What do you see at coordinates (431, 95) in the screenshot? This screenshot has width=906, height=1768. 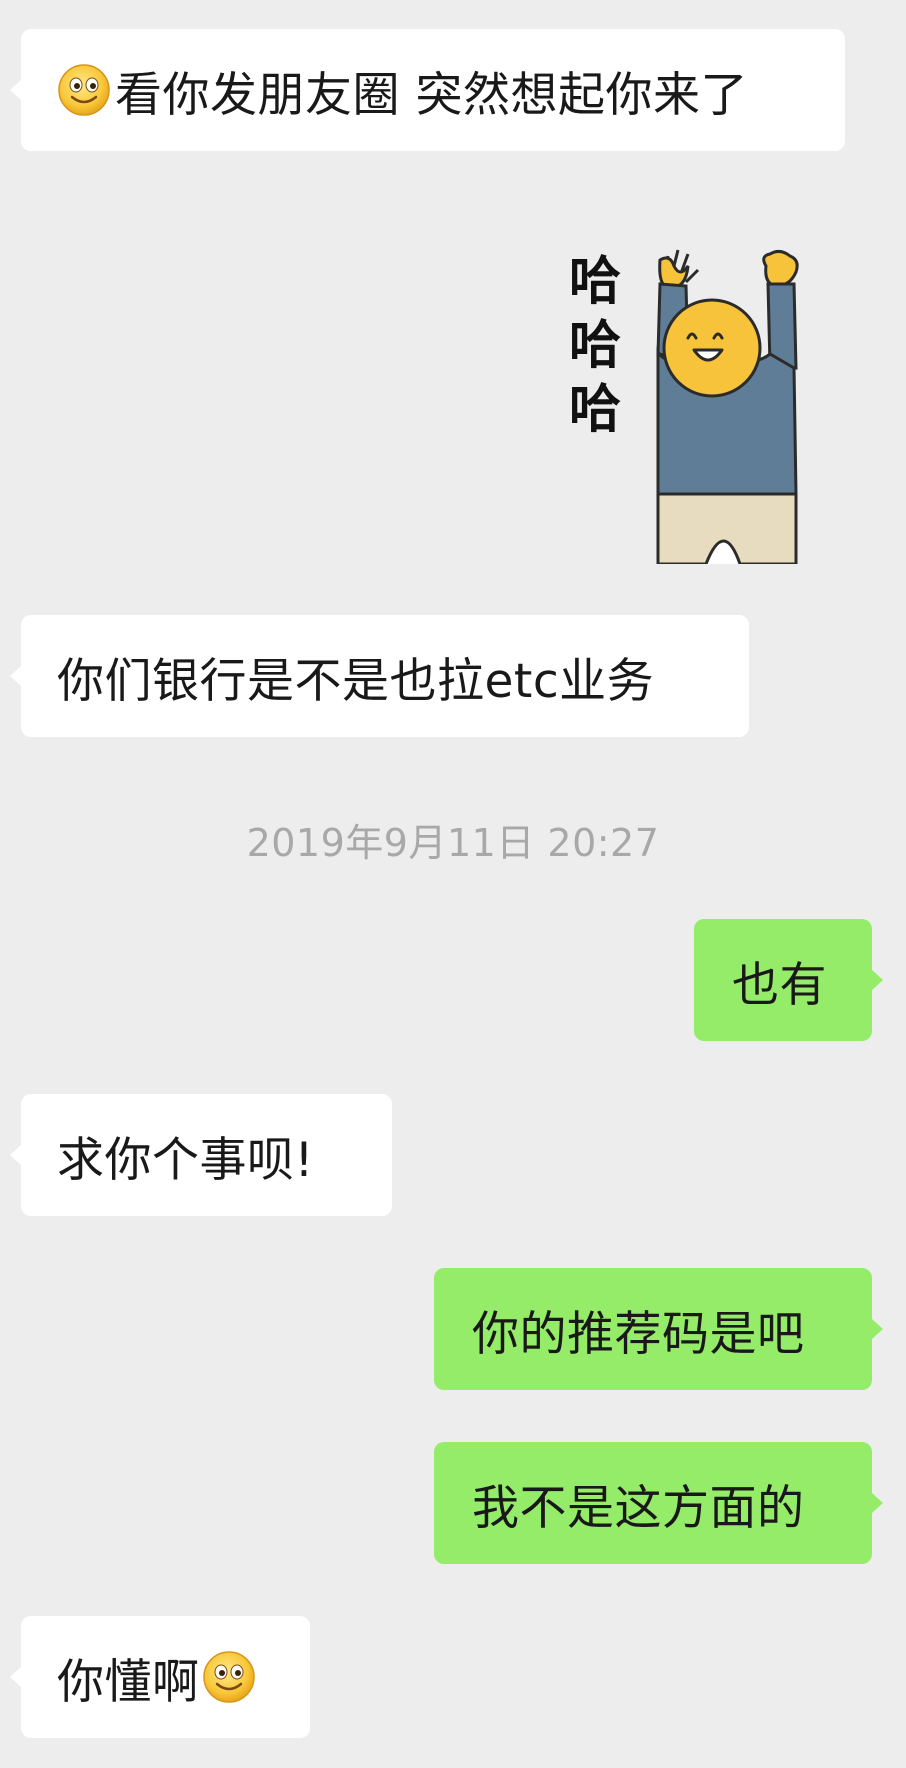 I see `message-text: 看你发朋友圈 突然想起你来了` at bounding box center [431, 95].